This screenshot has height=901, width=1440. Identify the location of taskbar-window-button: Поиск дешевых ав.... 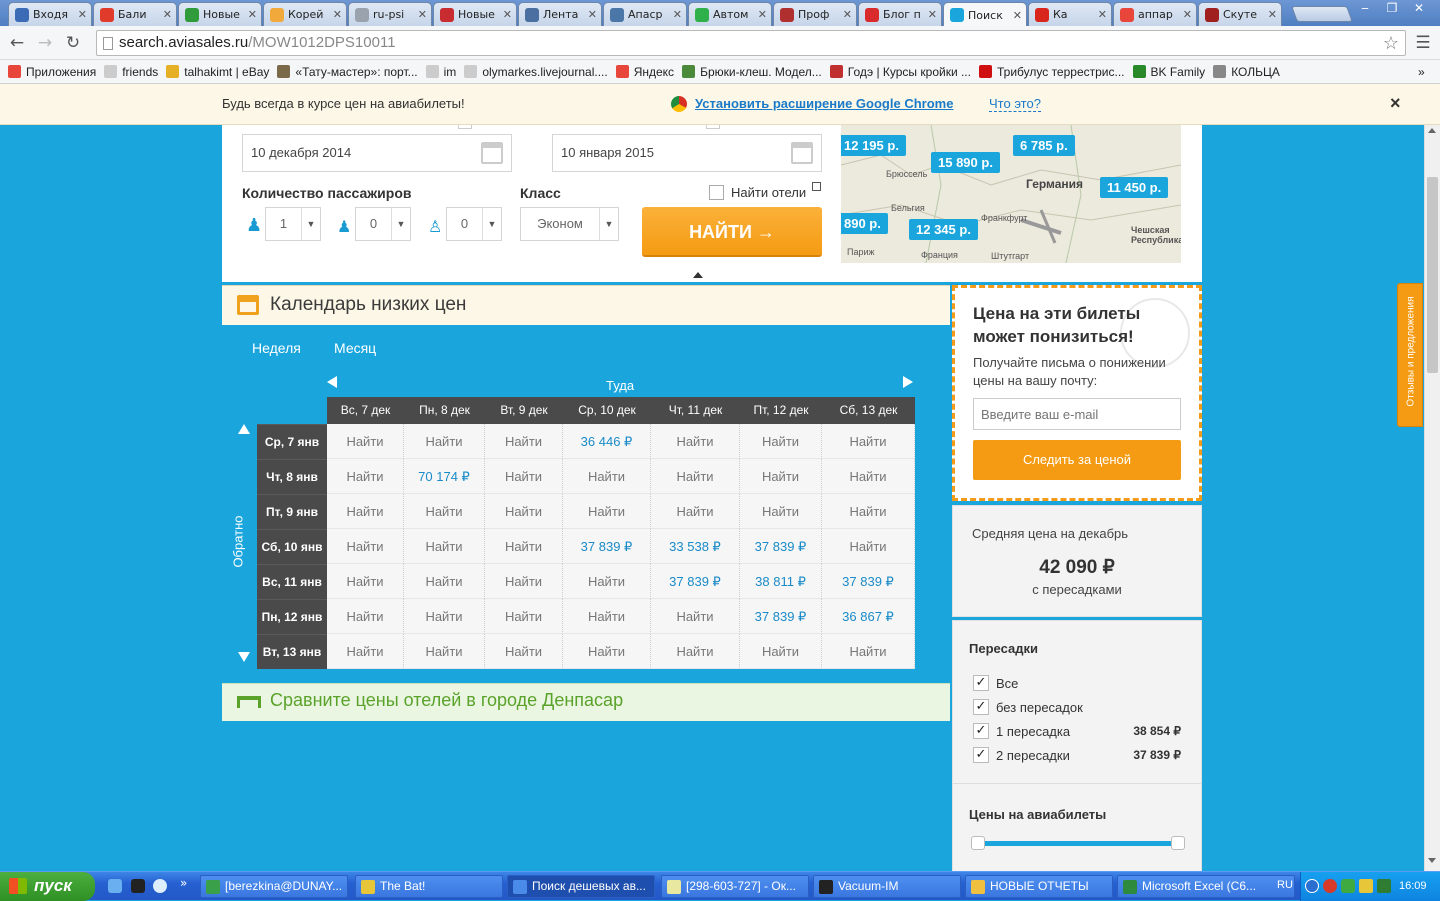
(581, 886).